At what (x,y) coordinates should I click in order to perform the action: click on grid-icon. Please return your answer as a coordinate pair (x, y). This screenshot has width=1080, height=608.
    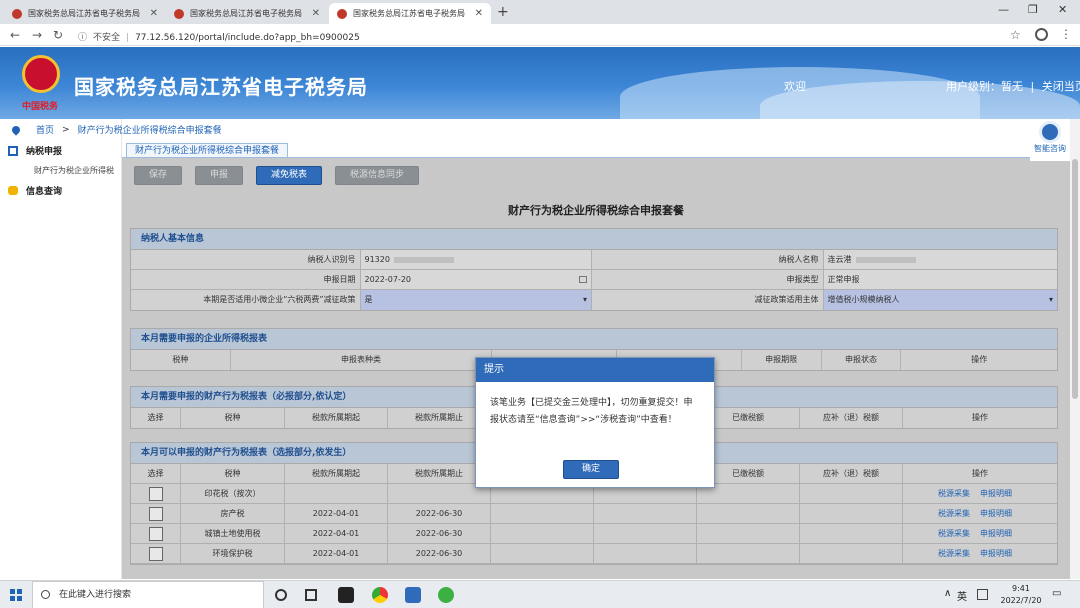
    Looking at the image, I should click on (13, 150).